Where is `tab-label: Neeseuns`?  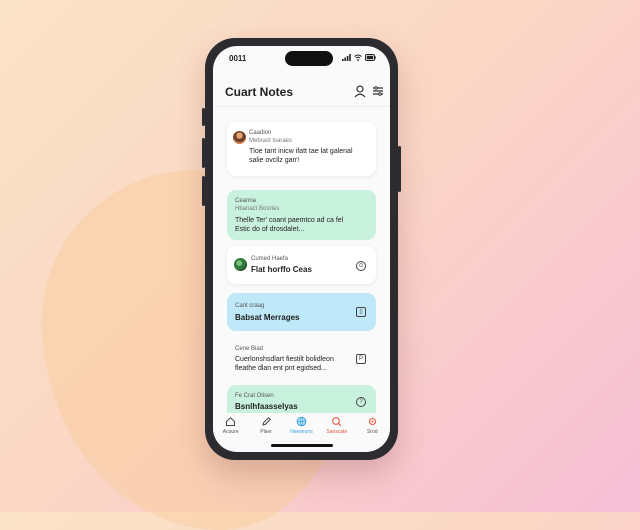
tab-label: Neeseuns is located at coordinates (301, 432).